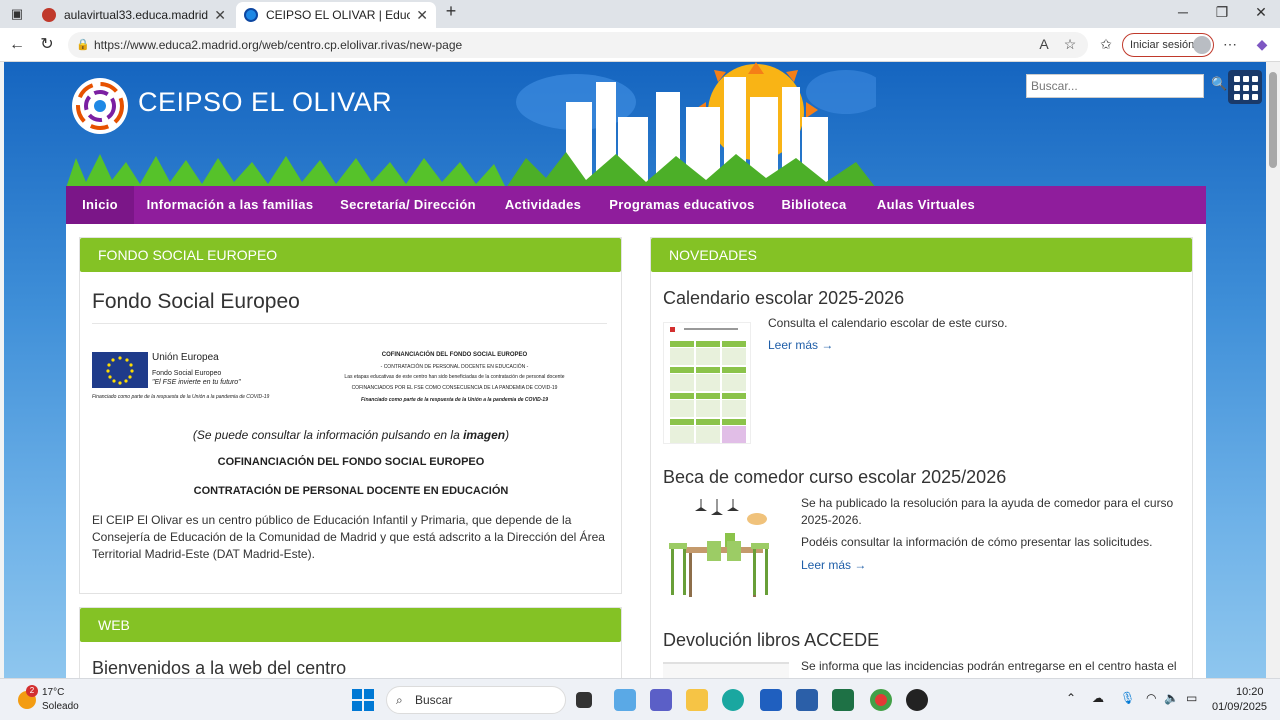 Image resolution: width=1280 pixels, height=720 pixels. Describe the element at coordinates (350, 255) in the screenshot. I see `panel-header: FONDO SOCIAL EUROPEO` at that location.